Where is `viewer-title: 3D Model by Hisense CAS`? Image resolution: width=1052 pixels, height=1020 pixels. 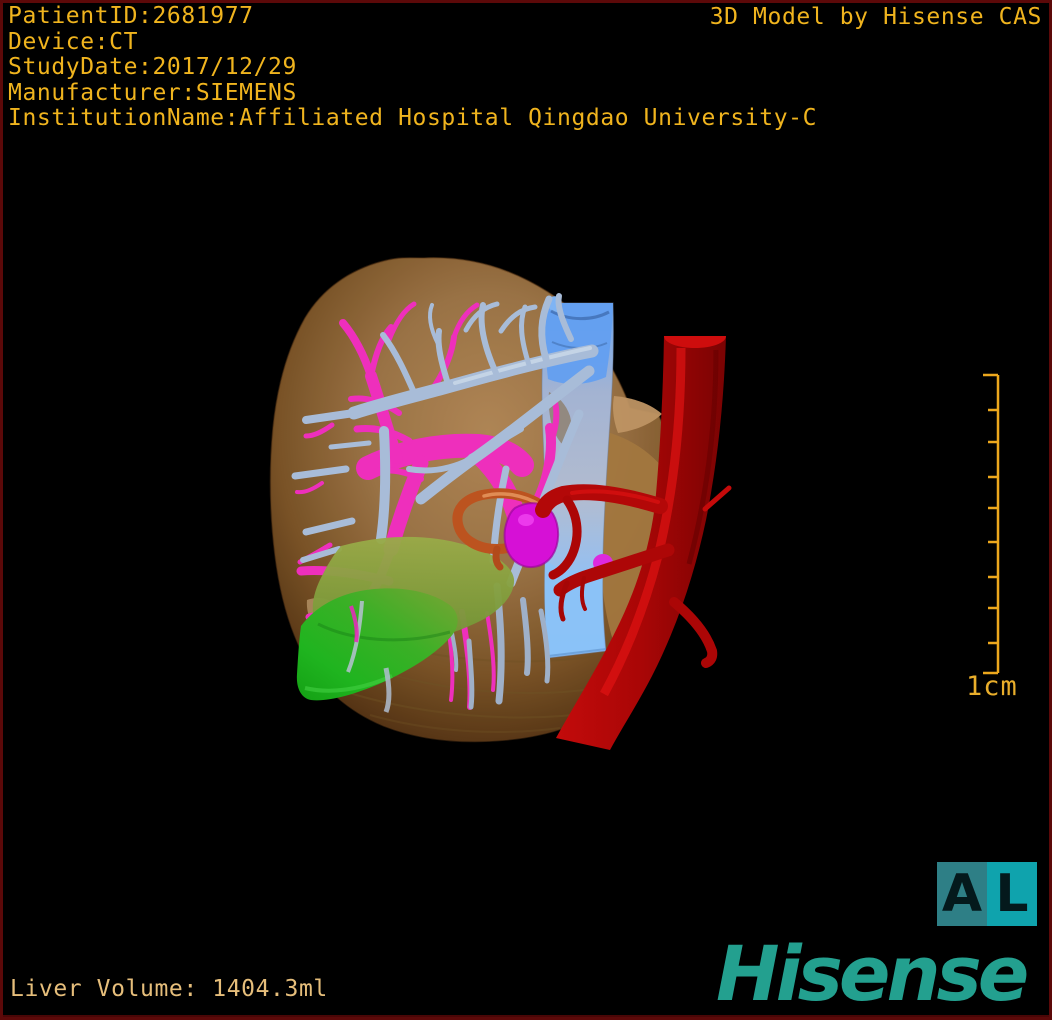 viewer-title: 3D Model by Hisense CAS is located at coordinates (875, 17).